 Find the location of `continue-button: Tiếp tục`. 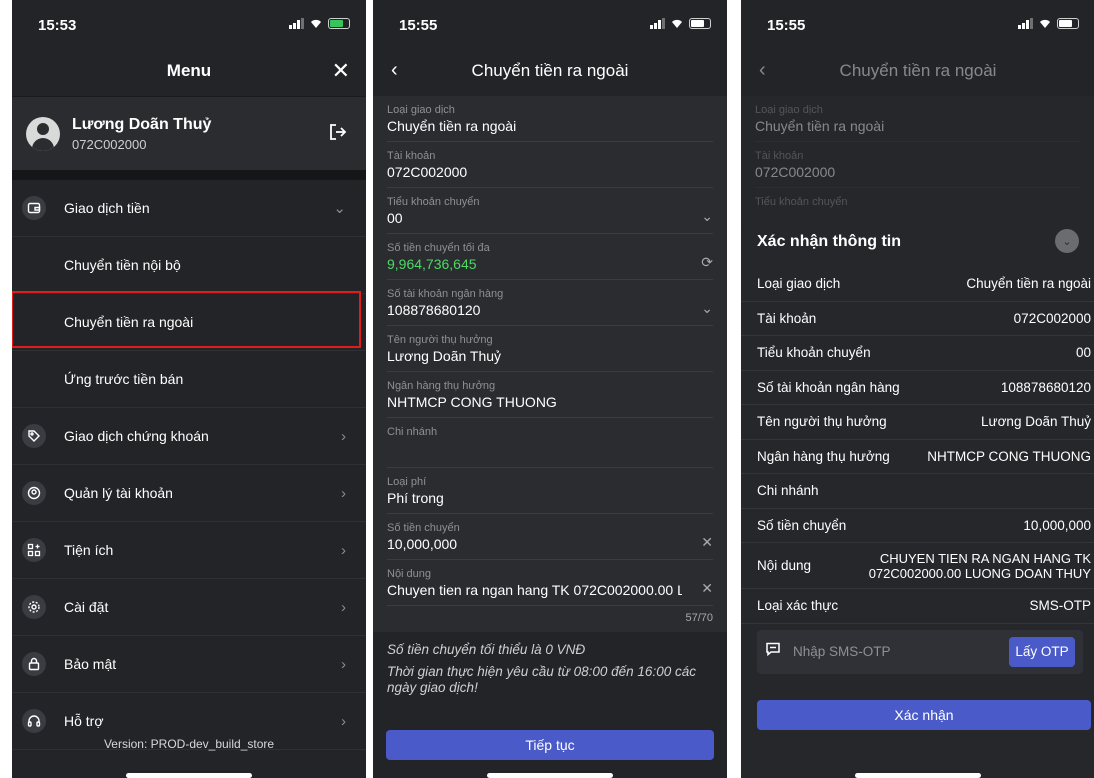

continue-button: Tiếp tục is located at coordinates (550, 745).